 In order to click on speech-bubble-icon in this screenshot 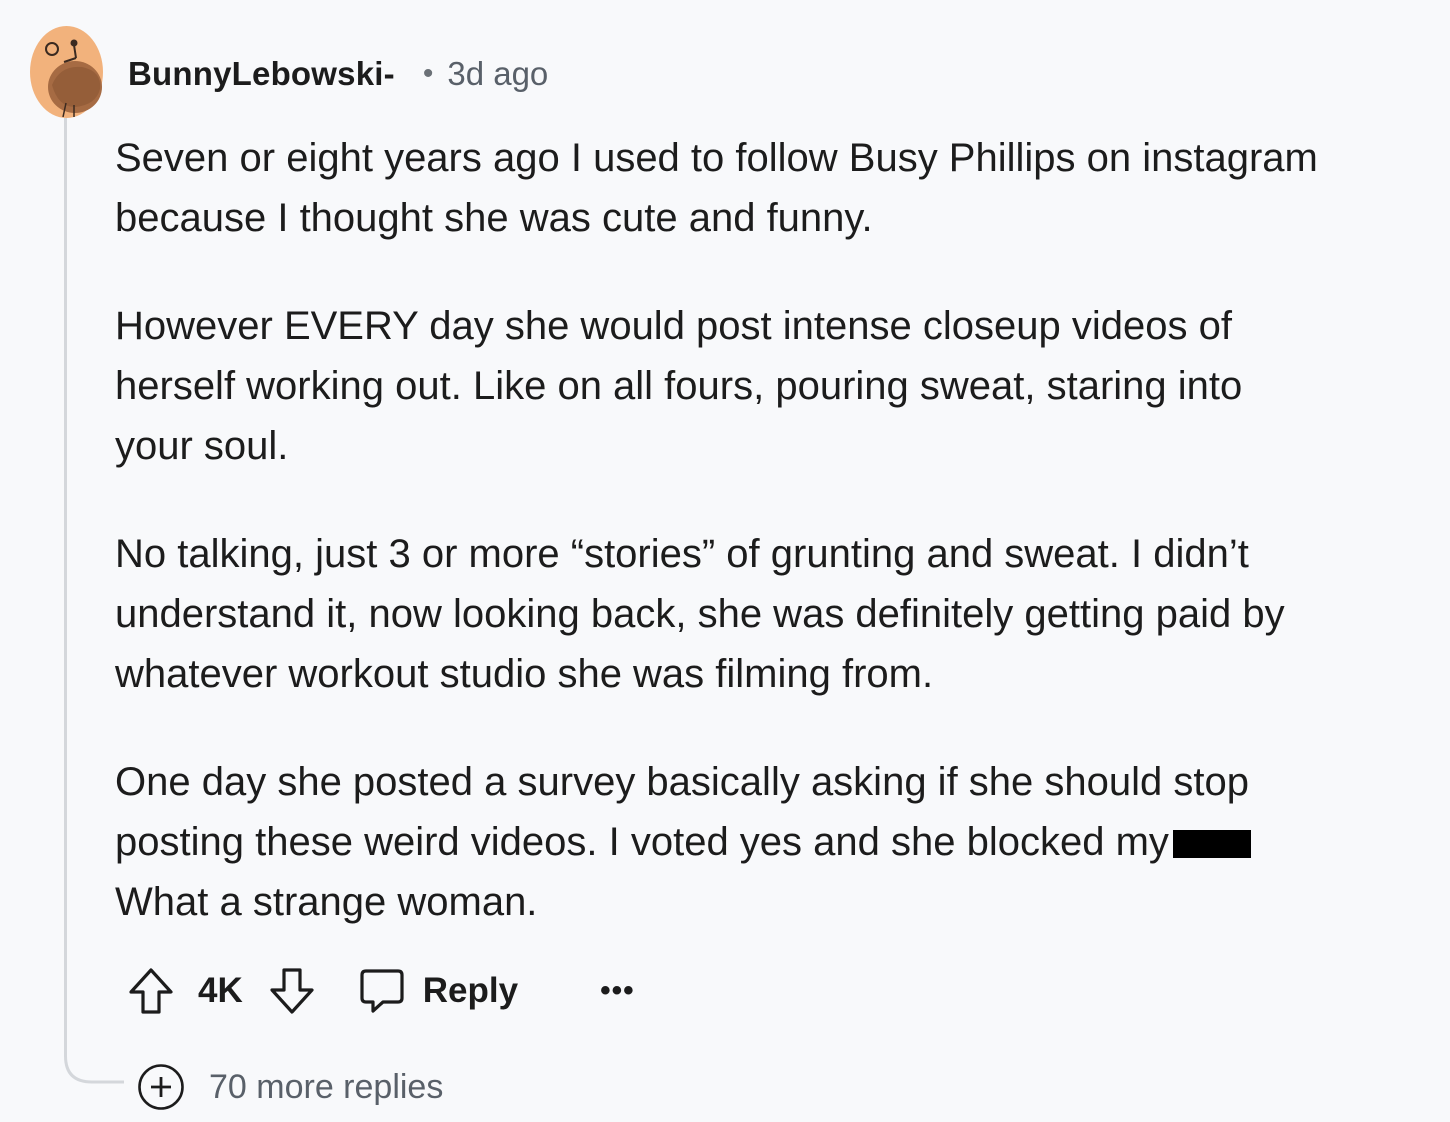, I will do `click(382, 991)`.